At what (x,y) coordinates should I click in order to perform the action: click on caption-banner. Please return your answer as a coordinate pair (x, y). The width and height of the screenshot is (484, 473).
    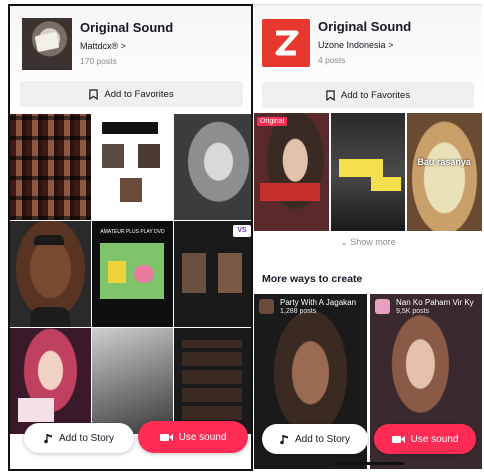
    Looking at the image, I should click on (290, 192).